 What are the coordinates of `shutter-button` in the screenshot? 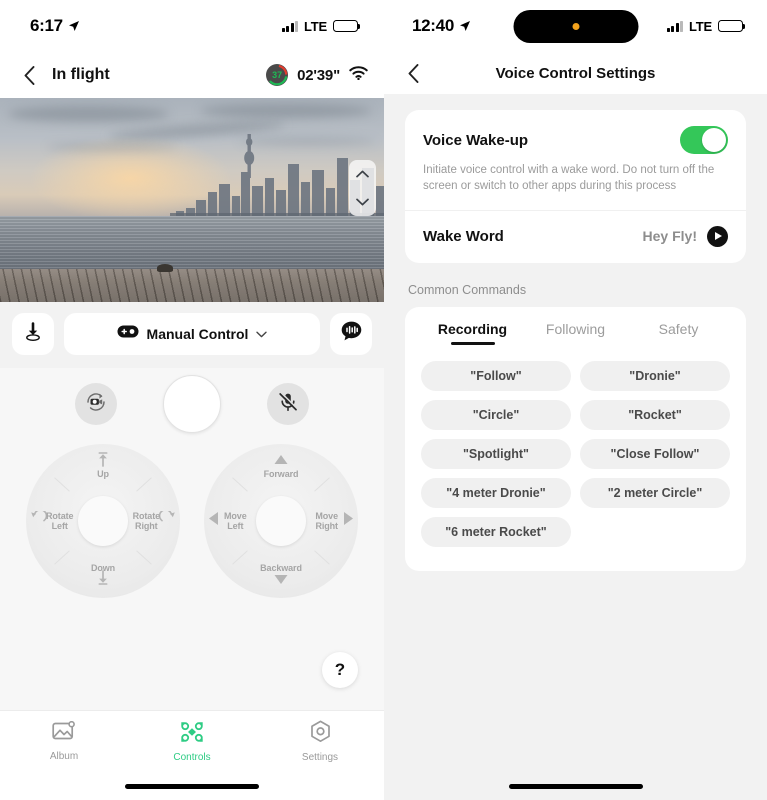 It's located at (192, 404).